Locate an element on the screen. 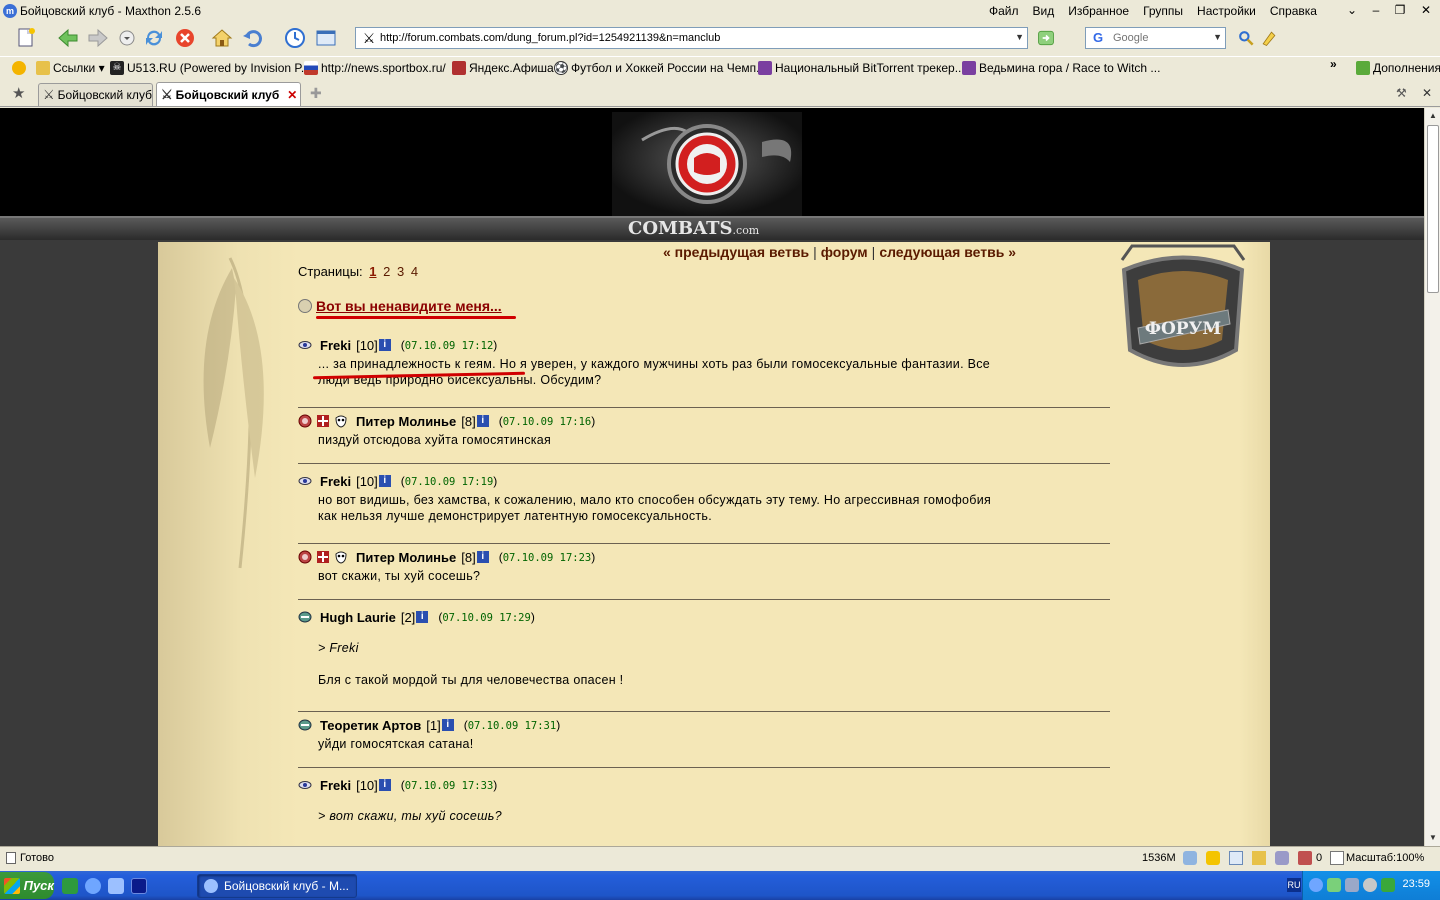 The width and height of the screenshot is (1440, 900). tab-fight-club-2: ⚔ Бойцовский клуб ✕ is located at coordinates (228, 94).